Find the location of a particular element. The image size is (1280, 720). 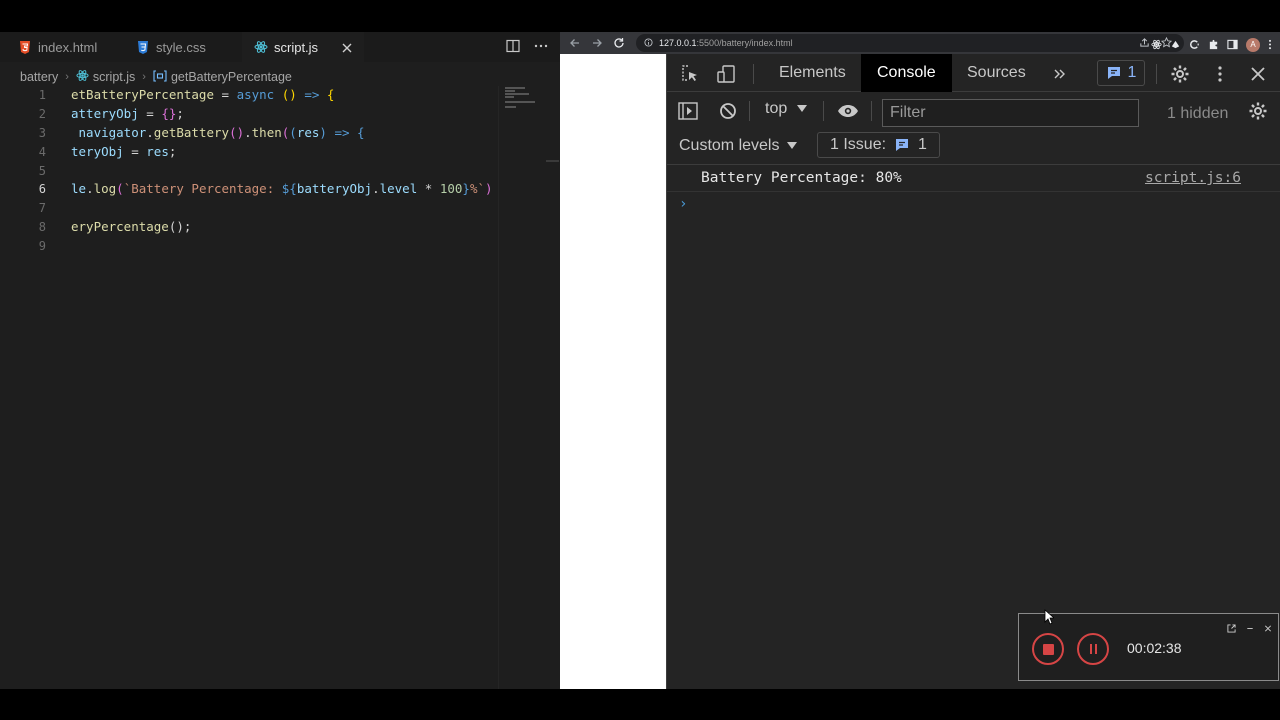

tab-sources: Sources is located at coordinates (996, 73).